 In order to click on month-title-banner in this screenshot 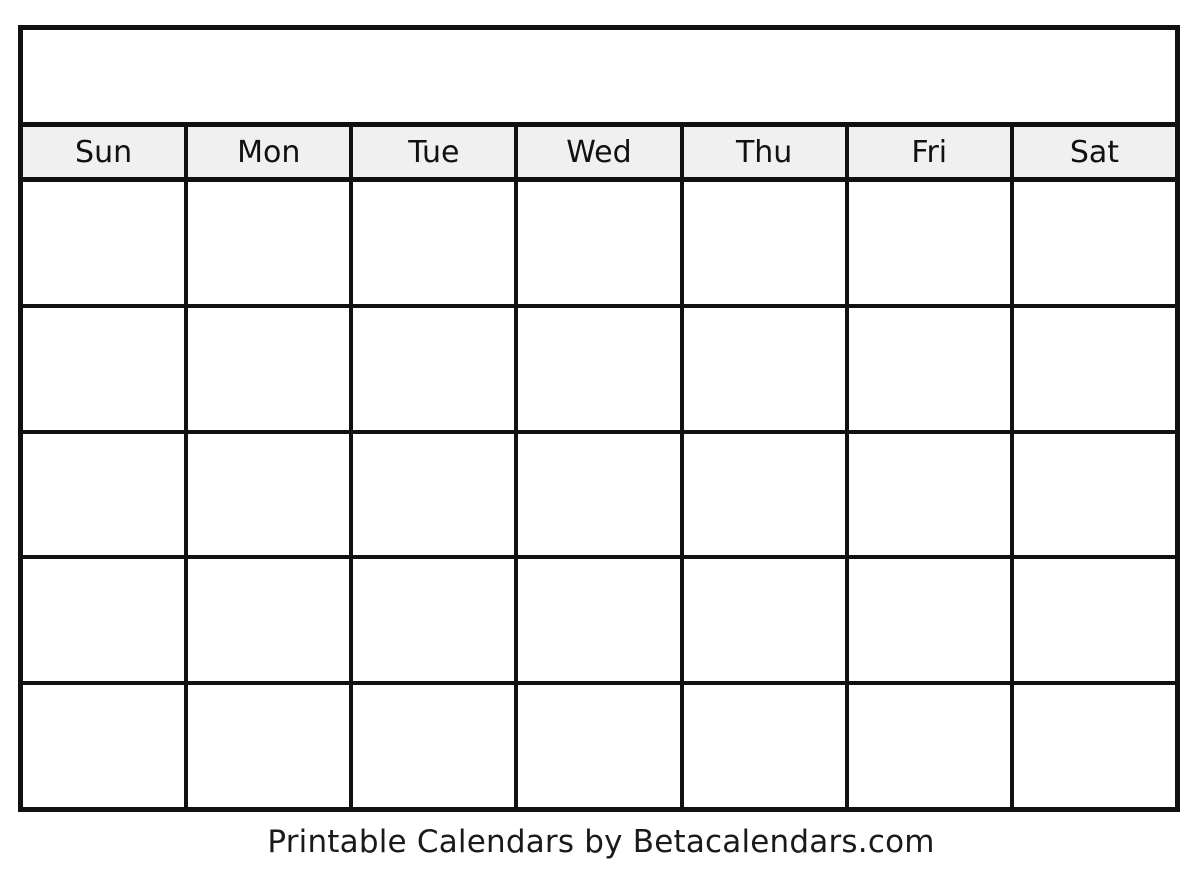, I will do `click(599, 78)`.